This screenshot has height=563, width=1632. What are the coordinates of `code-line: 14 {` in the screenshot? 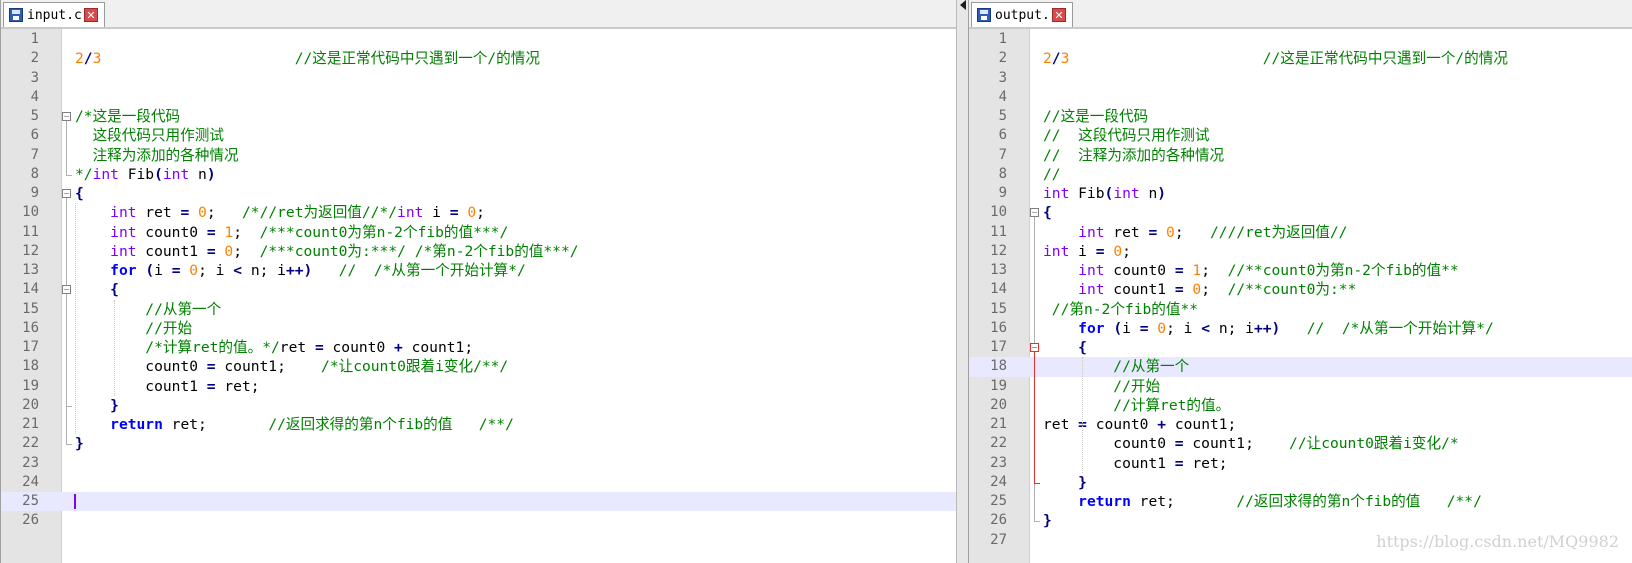 It's located at (479, 289).